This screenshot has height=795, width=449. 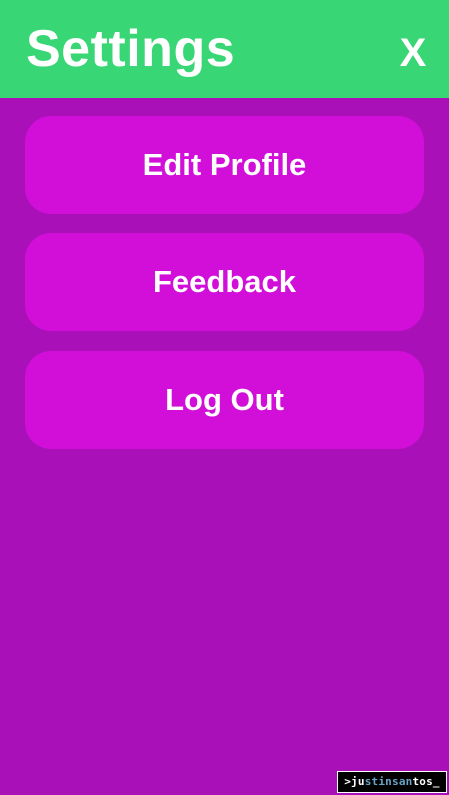 I want to click on watermark-text-1: ju, so click(x=358, y=781).